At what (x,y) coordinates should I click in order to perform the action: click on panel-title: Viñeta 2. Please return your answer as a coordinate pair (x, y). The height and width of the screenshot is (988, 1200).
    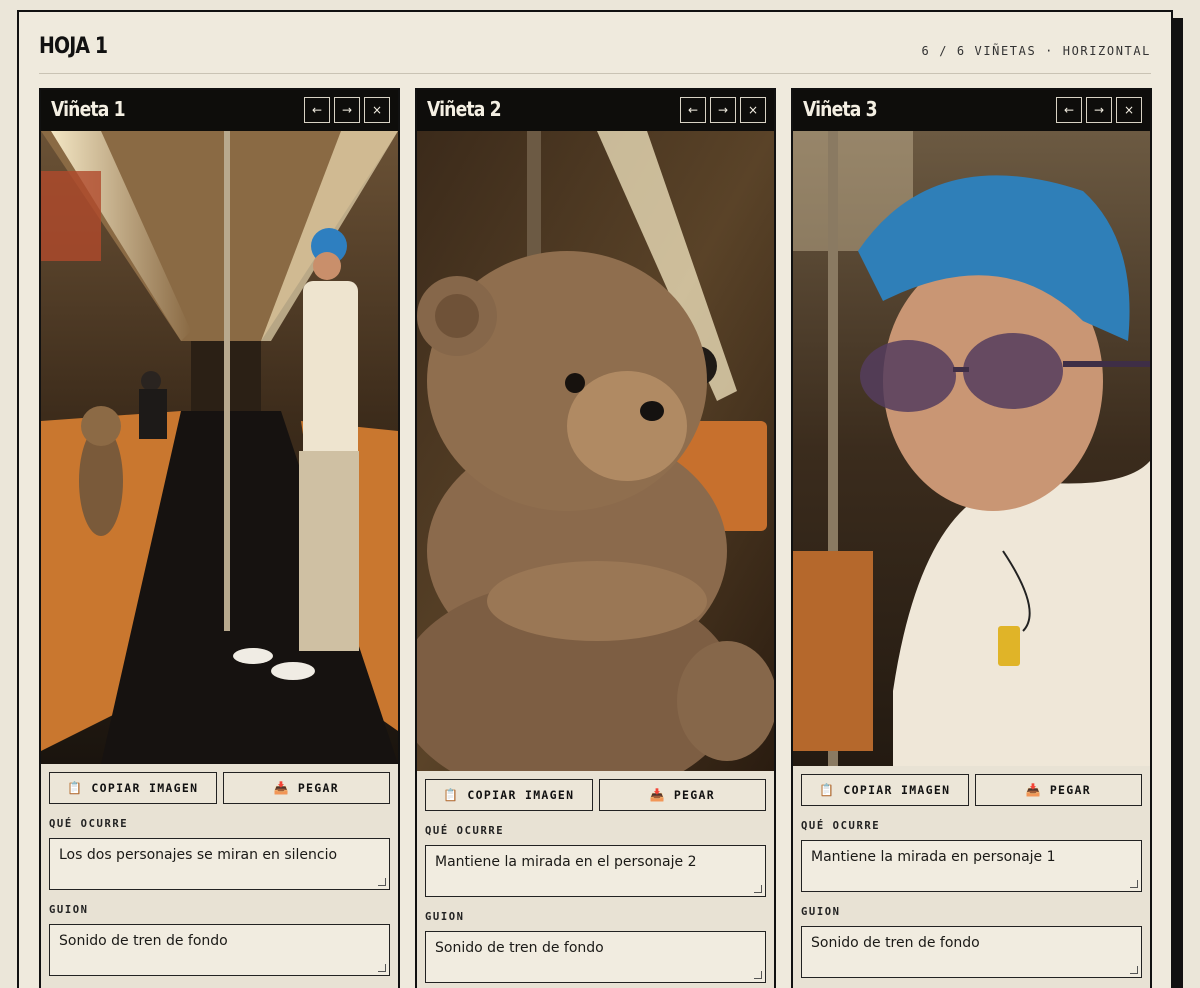
    Looking at the image, I should click on (464, 109).